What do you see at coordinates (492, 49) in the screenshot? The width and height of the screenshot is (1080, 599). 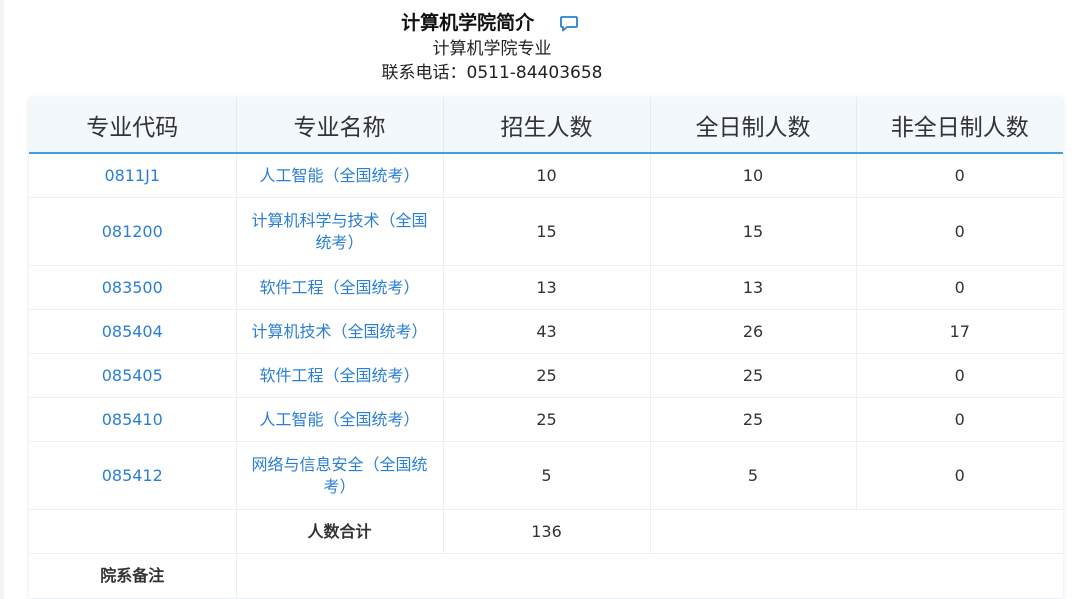 I see `department-subtitle: 计算机学院专业` at bounding box center [492, 49].